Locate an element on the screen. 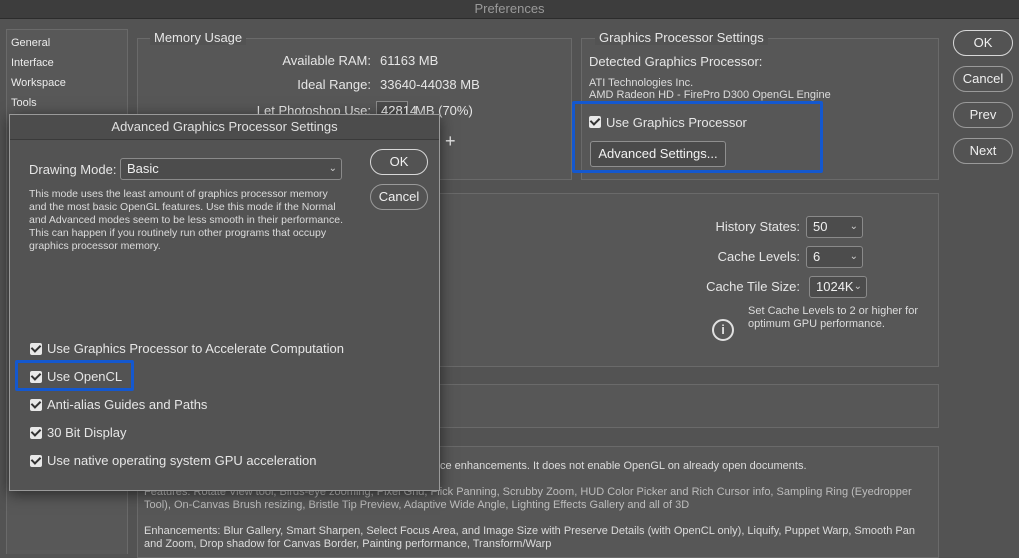  cache-levels-select: 6 ⌄ is located at coordinates (834, 257).